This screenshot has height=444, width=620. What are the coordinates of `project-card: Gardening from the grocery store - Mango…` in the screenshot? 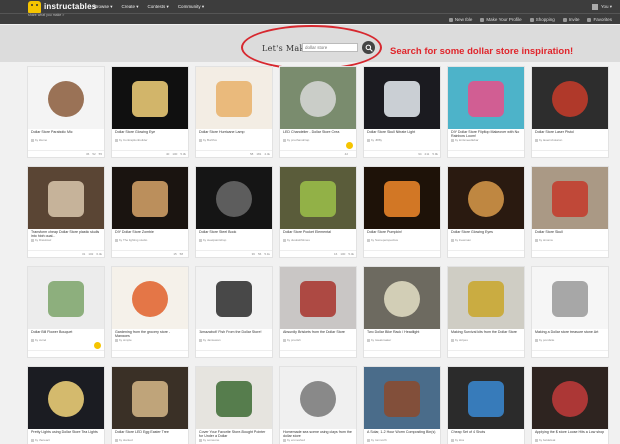 It's located at (150, 312).